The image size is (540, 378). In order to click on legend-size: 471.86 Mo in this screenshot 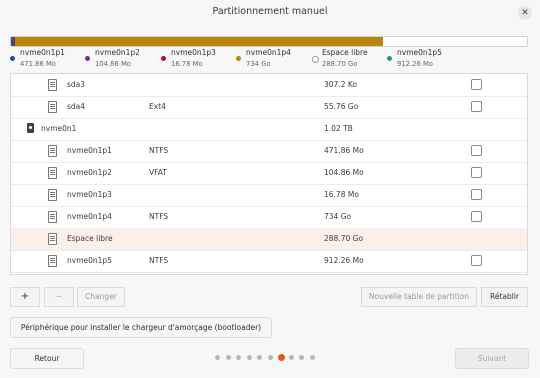, I will do `click(38, 64)`.